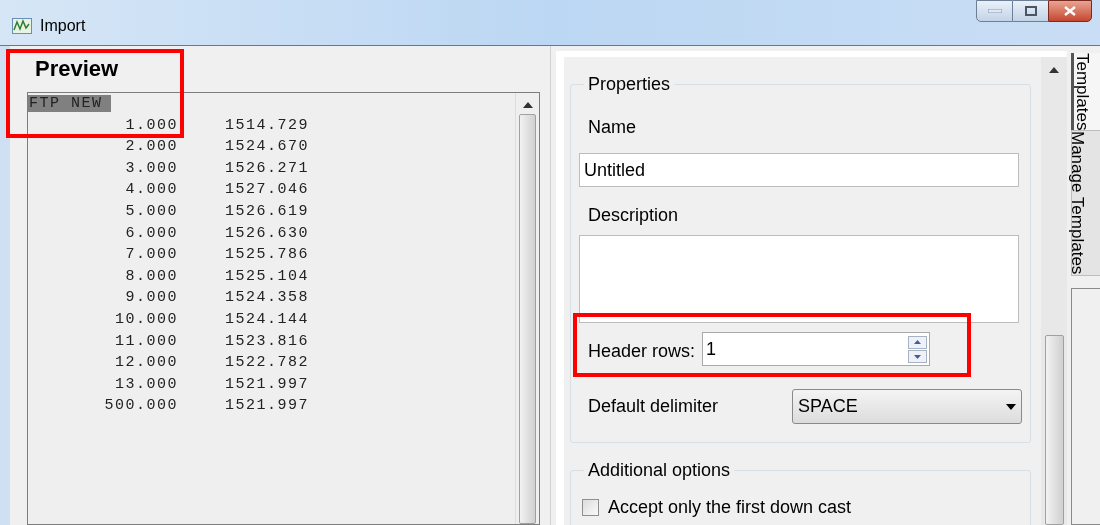 This screenshot has height=525, width=1100. I want to click on preview-value: 1527.046, so click(267, 190).